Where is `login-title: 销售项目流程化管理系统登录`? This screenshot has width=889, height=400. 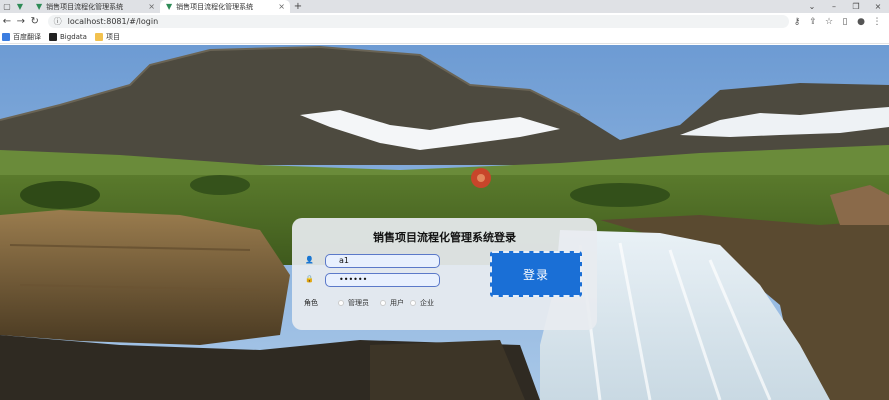 login-title: 销售项目流程化管理系统登录 is located at coordinates (444, 237).